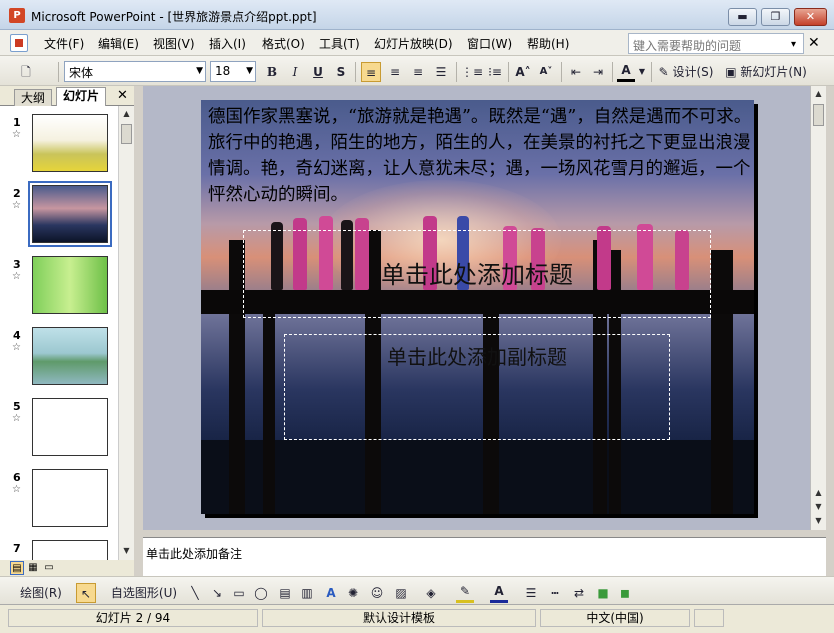 The width and height of the screenshot is (834, 633). I want to click on slide-thumbnail-5: 5 ☆, so click(59, 429).